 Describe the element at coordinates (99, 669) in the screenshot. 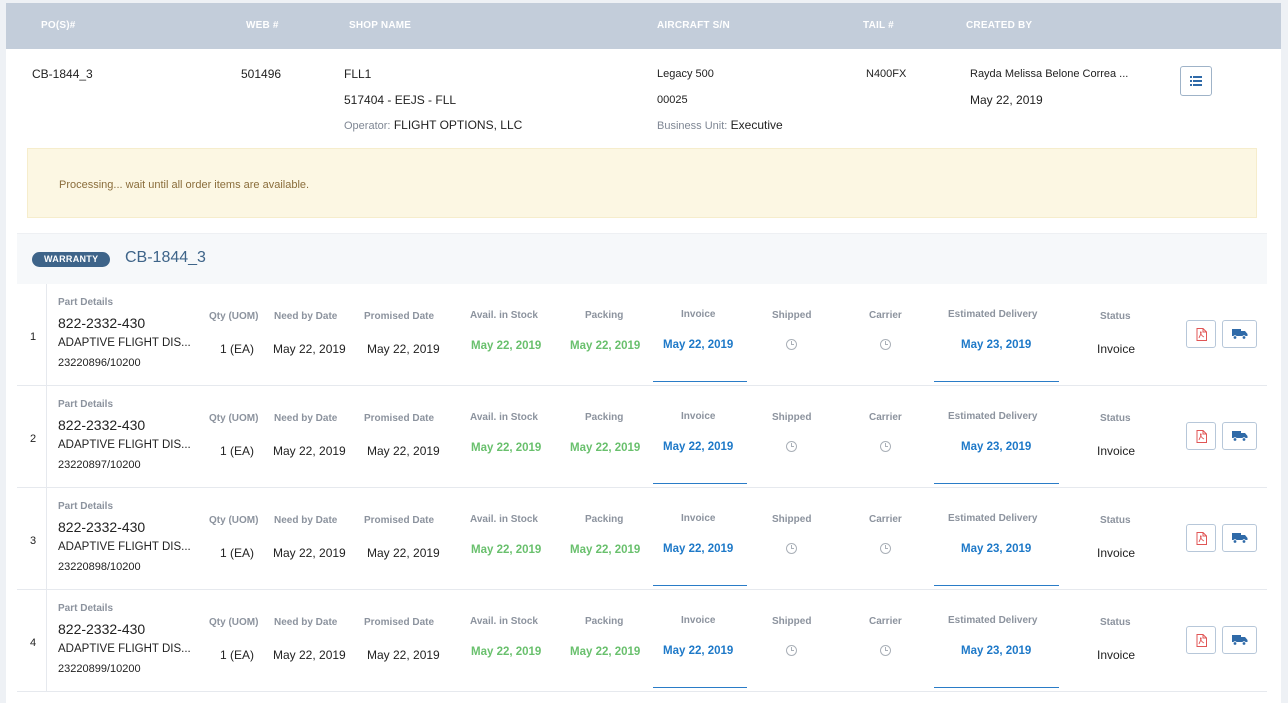

I see `part-reference: 23220899/10200` at that location.